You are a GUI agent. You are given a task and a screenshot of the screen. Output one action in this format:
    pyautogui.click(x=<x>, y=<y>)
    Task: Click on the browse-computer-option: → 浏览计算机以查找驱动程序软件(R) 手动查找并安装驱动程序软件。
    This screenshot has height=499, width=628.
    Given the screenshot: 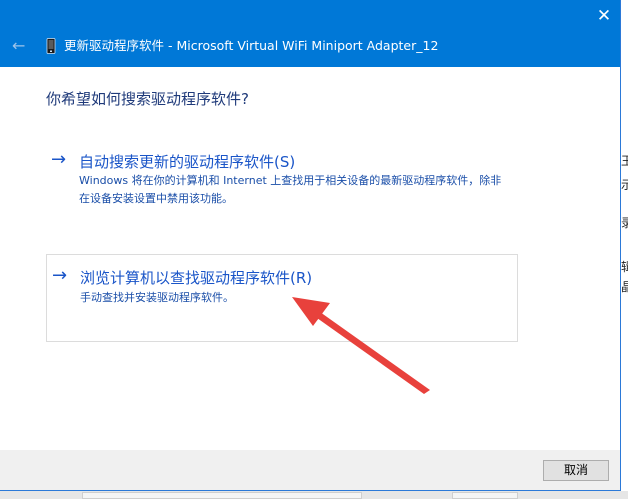 What is the action you would take?
    pyautogui.click(x=282, y=298)
    